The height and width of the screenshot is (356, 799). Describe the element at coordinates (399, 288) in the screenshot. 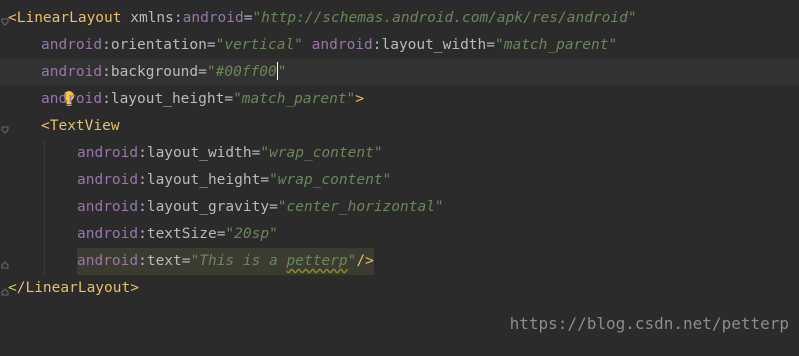

I see `code-line-11: </LinearLayout>` at that location.